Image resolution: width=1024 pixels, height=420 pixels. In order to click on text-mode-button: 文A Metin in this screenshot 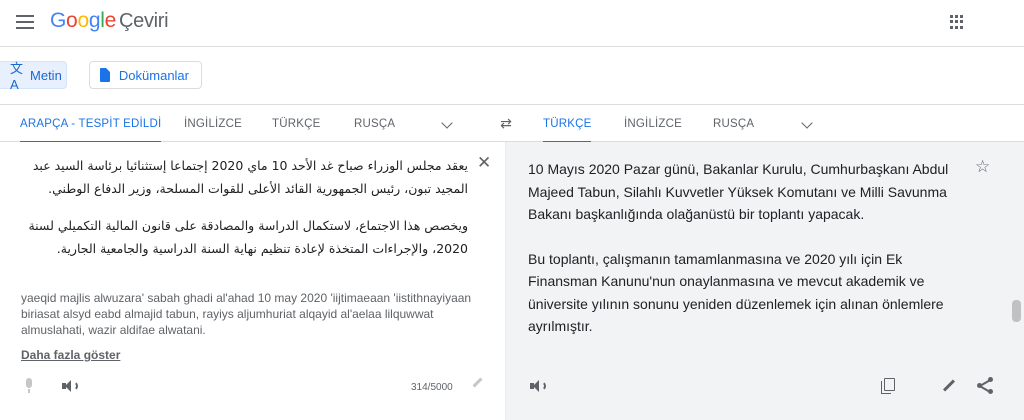, I will do `click(33, 76)`.